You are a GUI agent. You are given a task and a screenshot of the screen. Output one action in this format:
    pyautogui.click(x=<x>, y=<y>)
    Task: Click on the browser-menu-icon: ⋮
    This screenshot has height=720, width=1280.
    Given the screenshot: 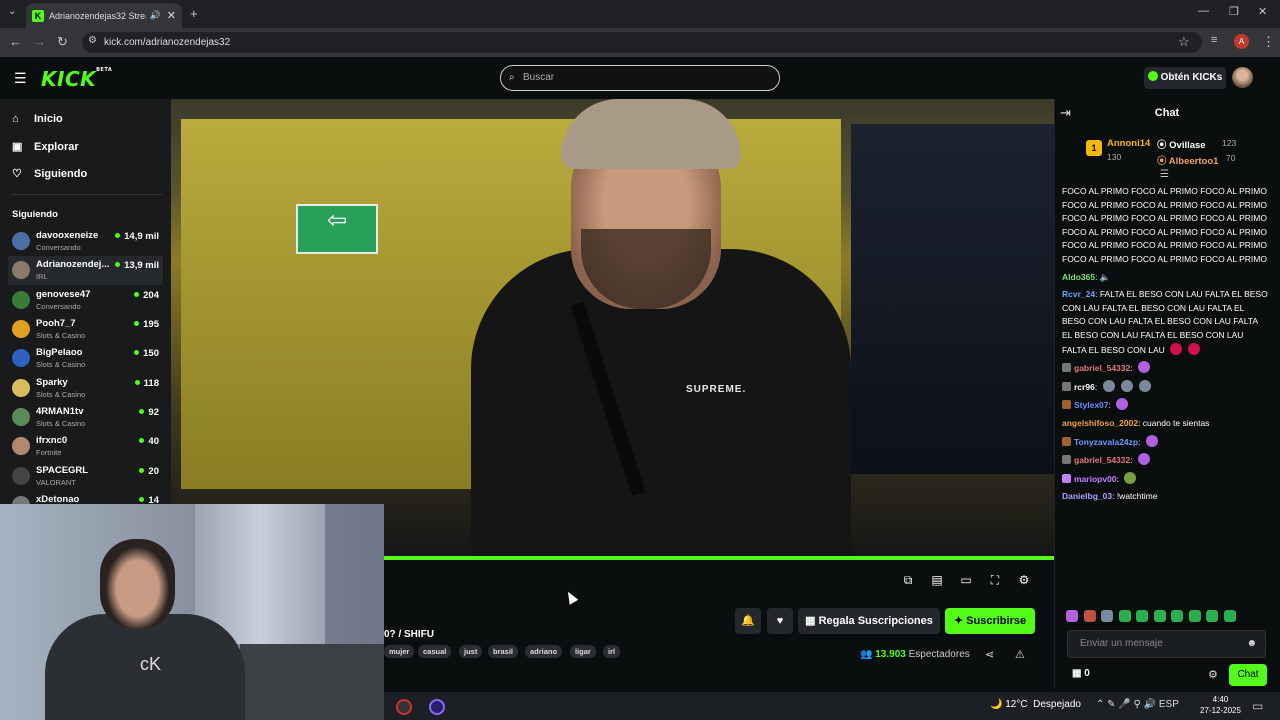 What is the action you would take?
    pyautogui.click(x=1268, y=42)
    